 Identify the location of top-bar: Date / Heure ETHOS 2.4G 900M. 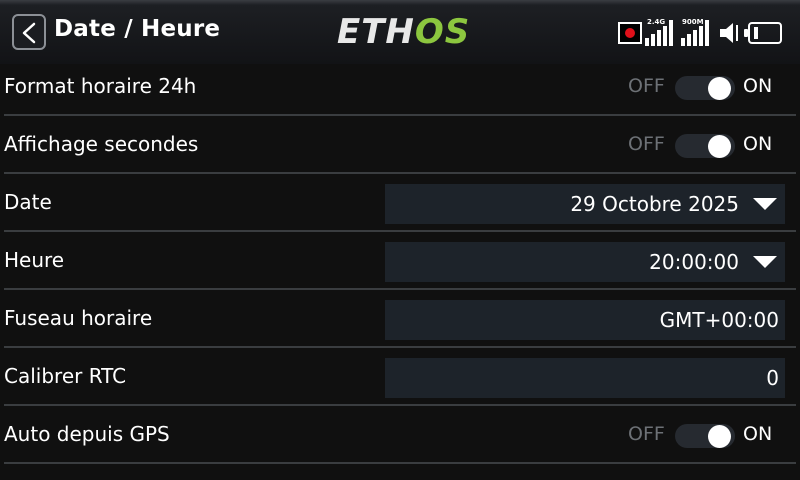
(400, 32).